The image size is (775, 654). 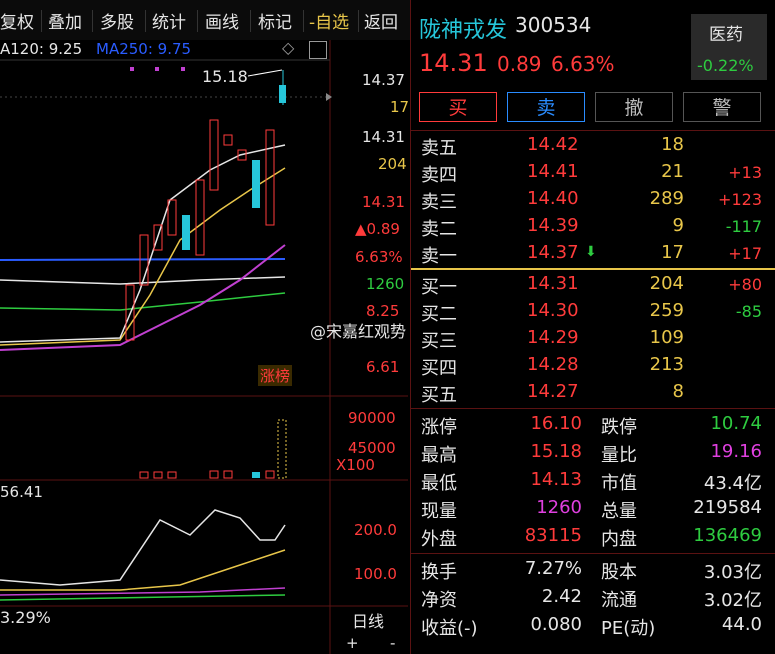 I want to click on stat-value: 43.4亿, so click(x=732, y=483).